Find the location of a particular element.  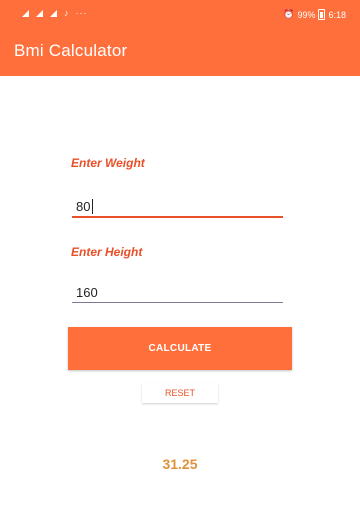

weight-label: Enter Weight is located at coordinates (108, 163).